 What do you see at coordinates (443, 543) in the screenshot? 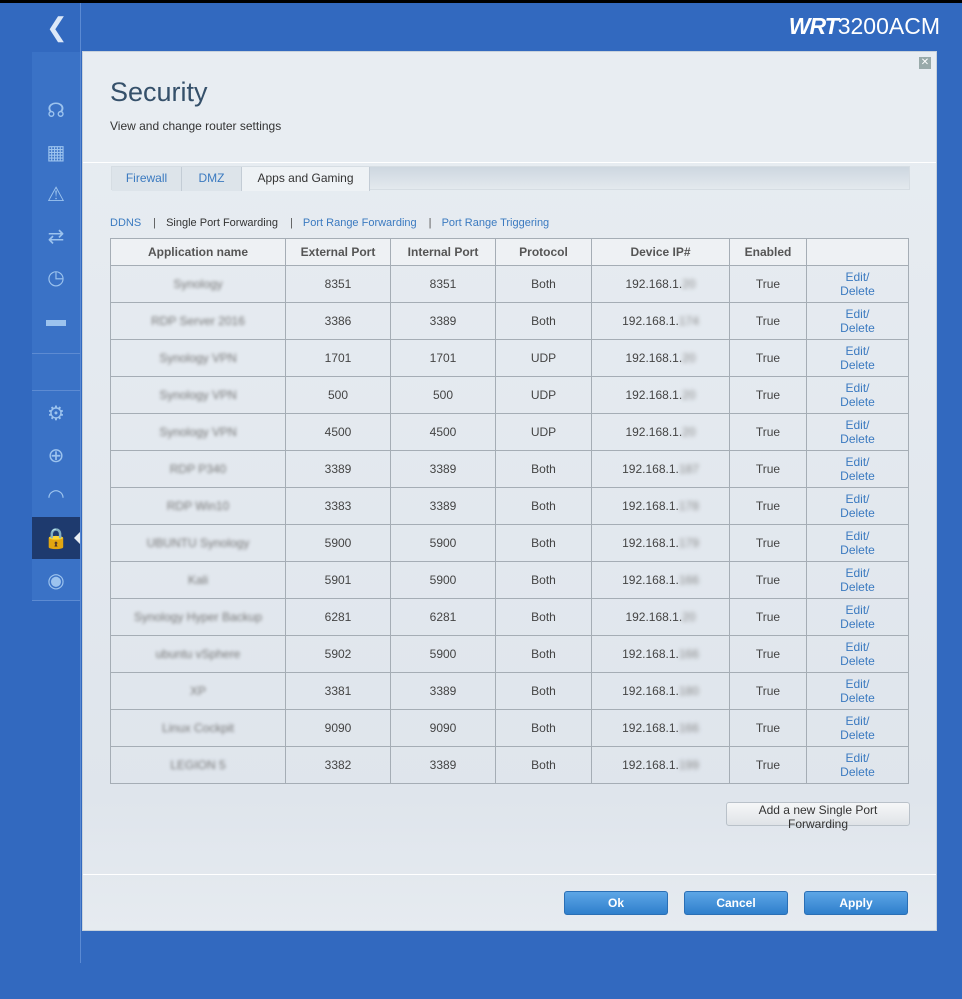
I see `internal-port: 5900` at bounding box center [443, 543].